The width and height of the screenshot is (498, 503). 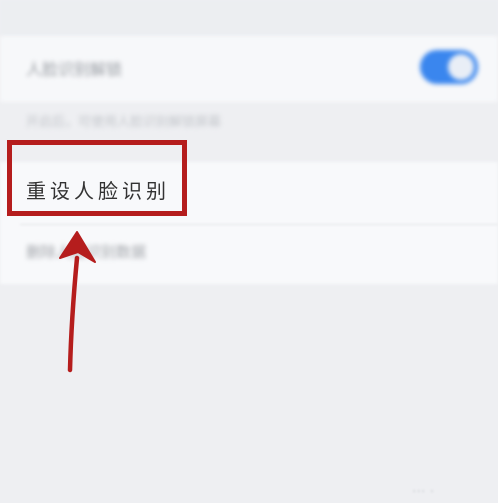 I want to click on annotation-arrow, so click(x=77, y=302).